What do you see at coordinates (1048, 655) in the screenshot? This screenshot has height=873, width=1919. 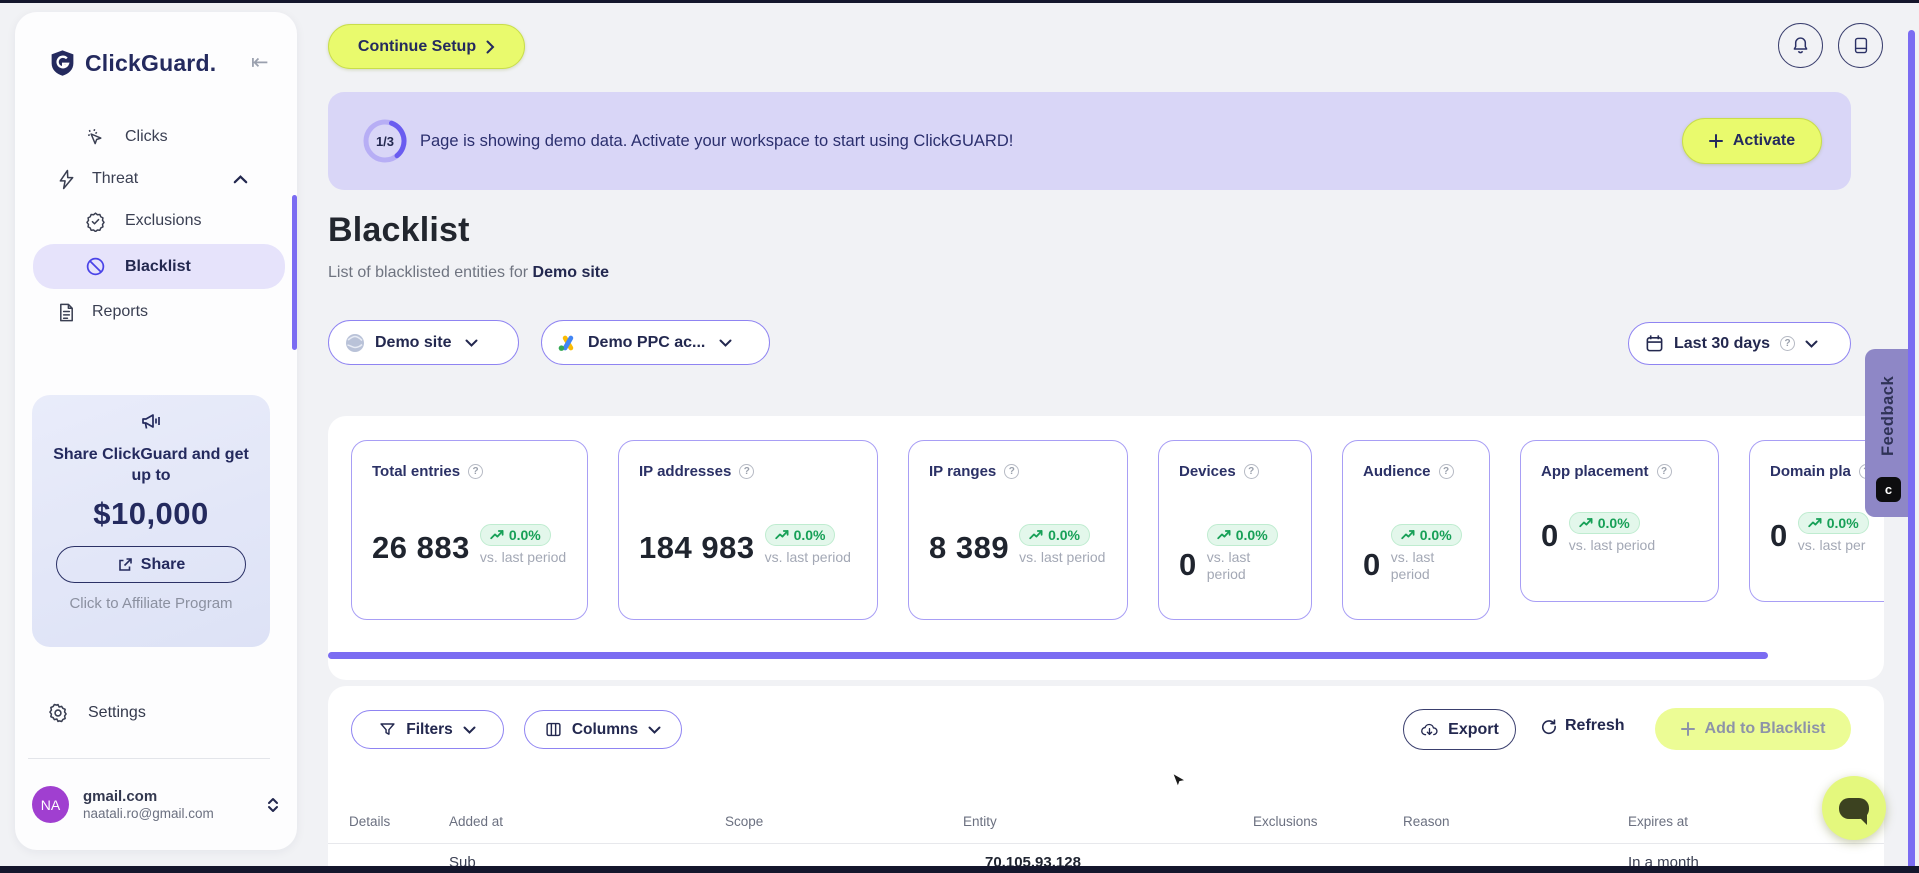 I see `cards-horizontal-scrollbar` at bounding box center [1048, 655].